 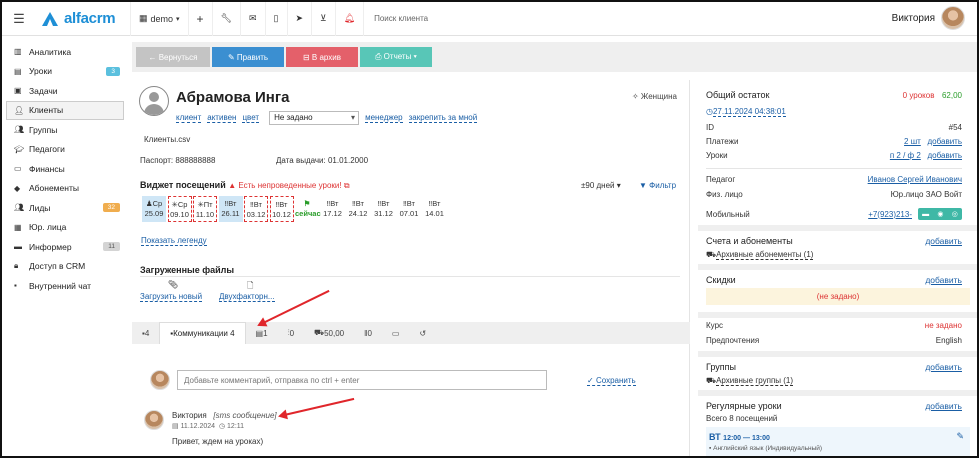 What do you see at coordinates (275, 19) in the screenshot?
I see `phone-icon: ▯` at bounding box center [275, 19].